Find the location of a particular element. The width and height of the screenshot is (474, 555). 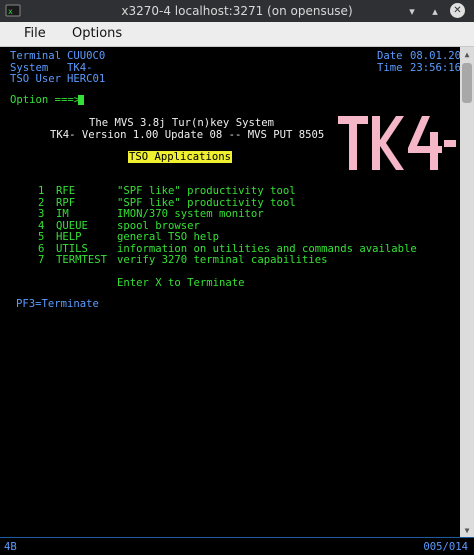

cursor-position: 005/014 is located at coordinates (445, 547).